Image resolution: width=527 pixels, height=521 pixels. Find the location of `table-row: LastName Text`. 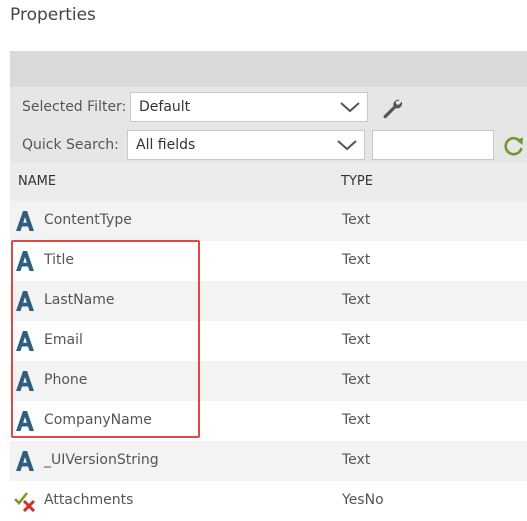

table-row: LastName Text is located at coordinates (268, 301).